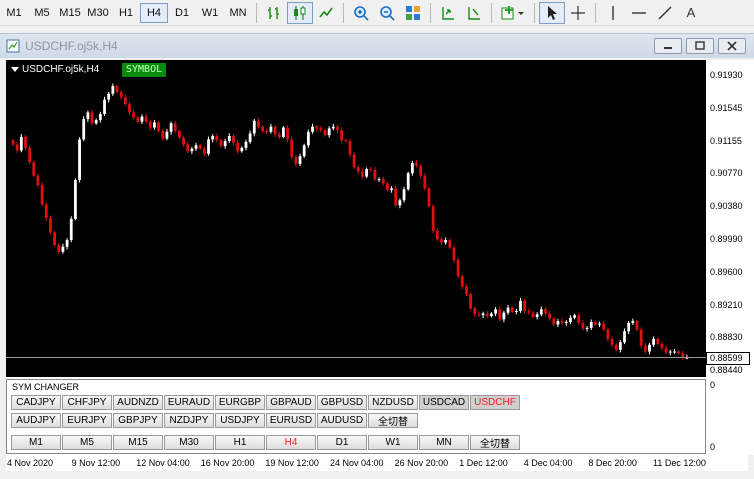 Image resolution: width=754 pixels, height=479 pixels. Describe the element at coordinates (393, 402) in the screenshot. I see `sym-button-row1-7: NZDUSD` at that location.